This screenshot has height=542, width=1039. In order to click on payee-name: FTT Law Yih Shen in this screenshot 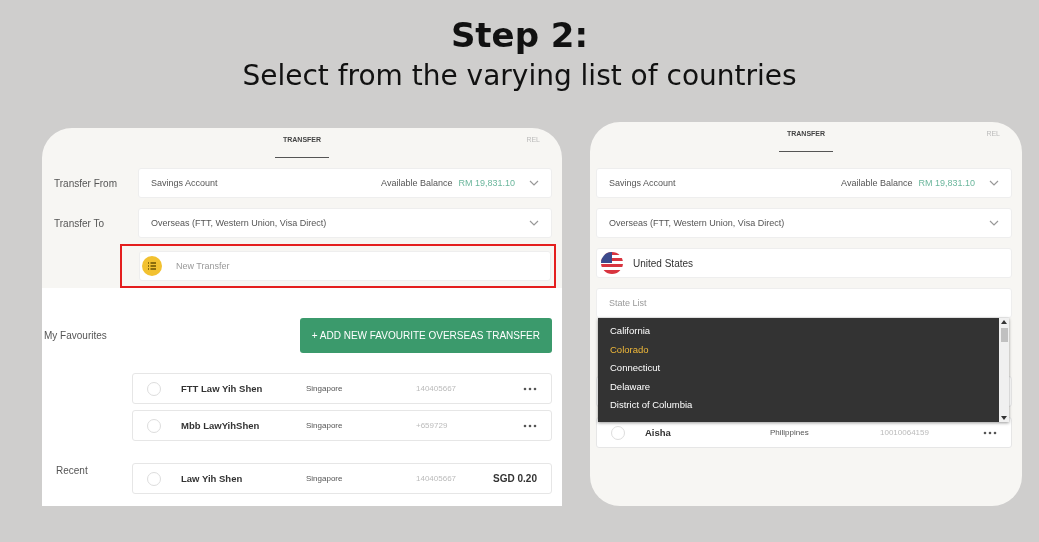, I will do `click(222, 388)`.